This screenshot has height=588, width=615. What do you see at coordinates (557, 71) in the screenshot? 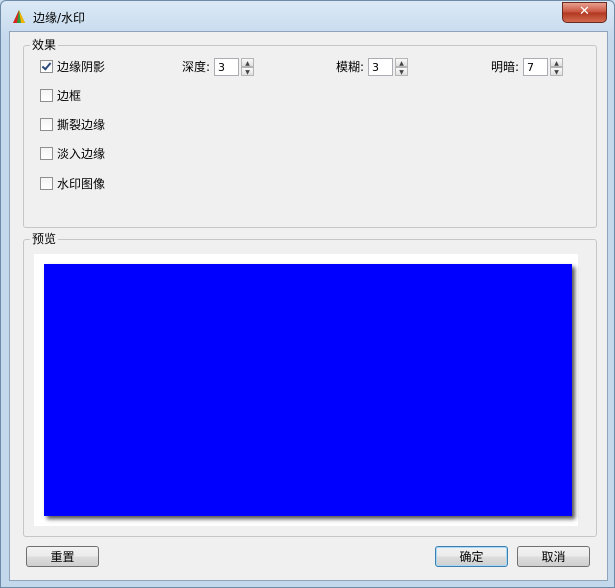
I see `brightness-down-button: ▼` at bounding box center [557, 71].